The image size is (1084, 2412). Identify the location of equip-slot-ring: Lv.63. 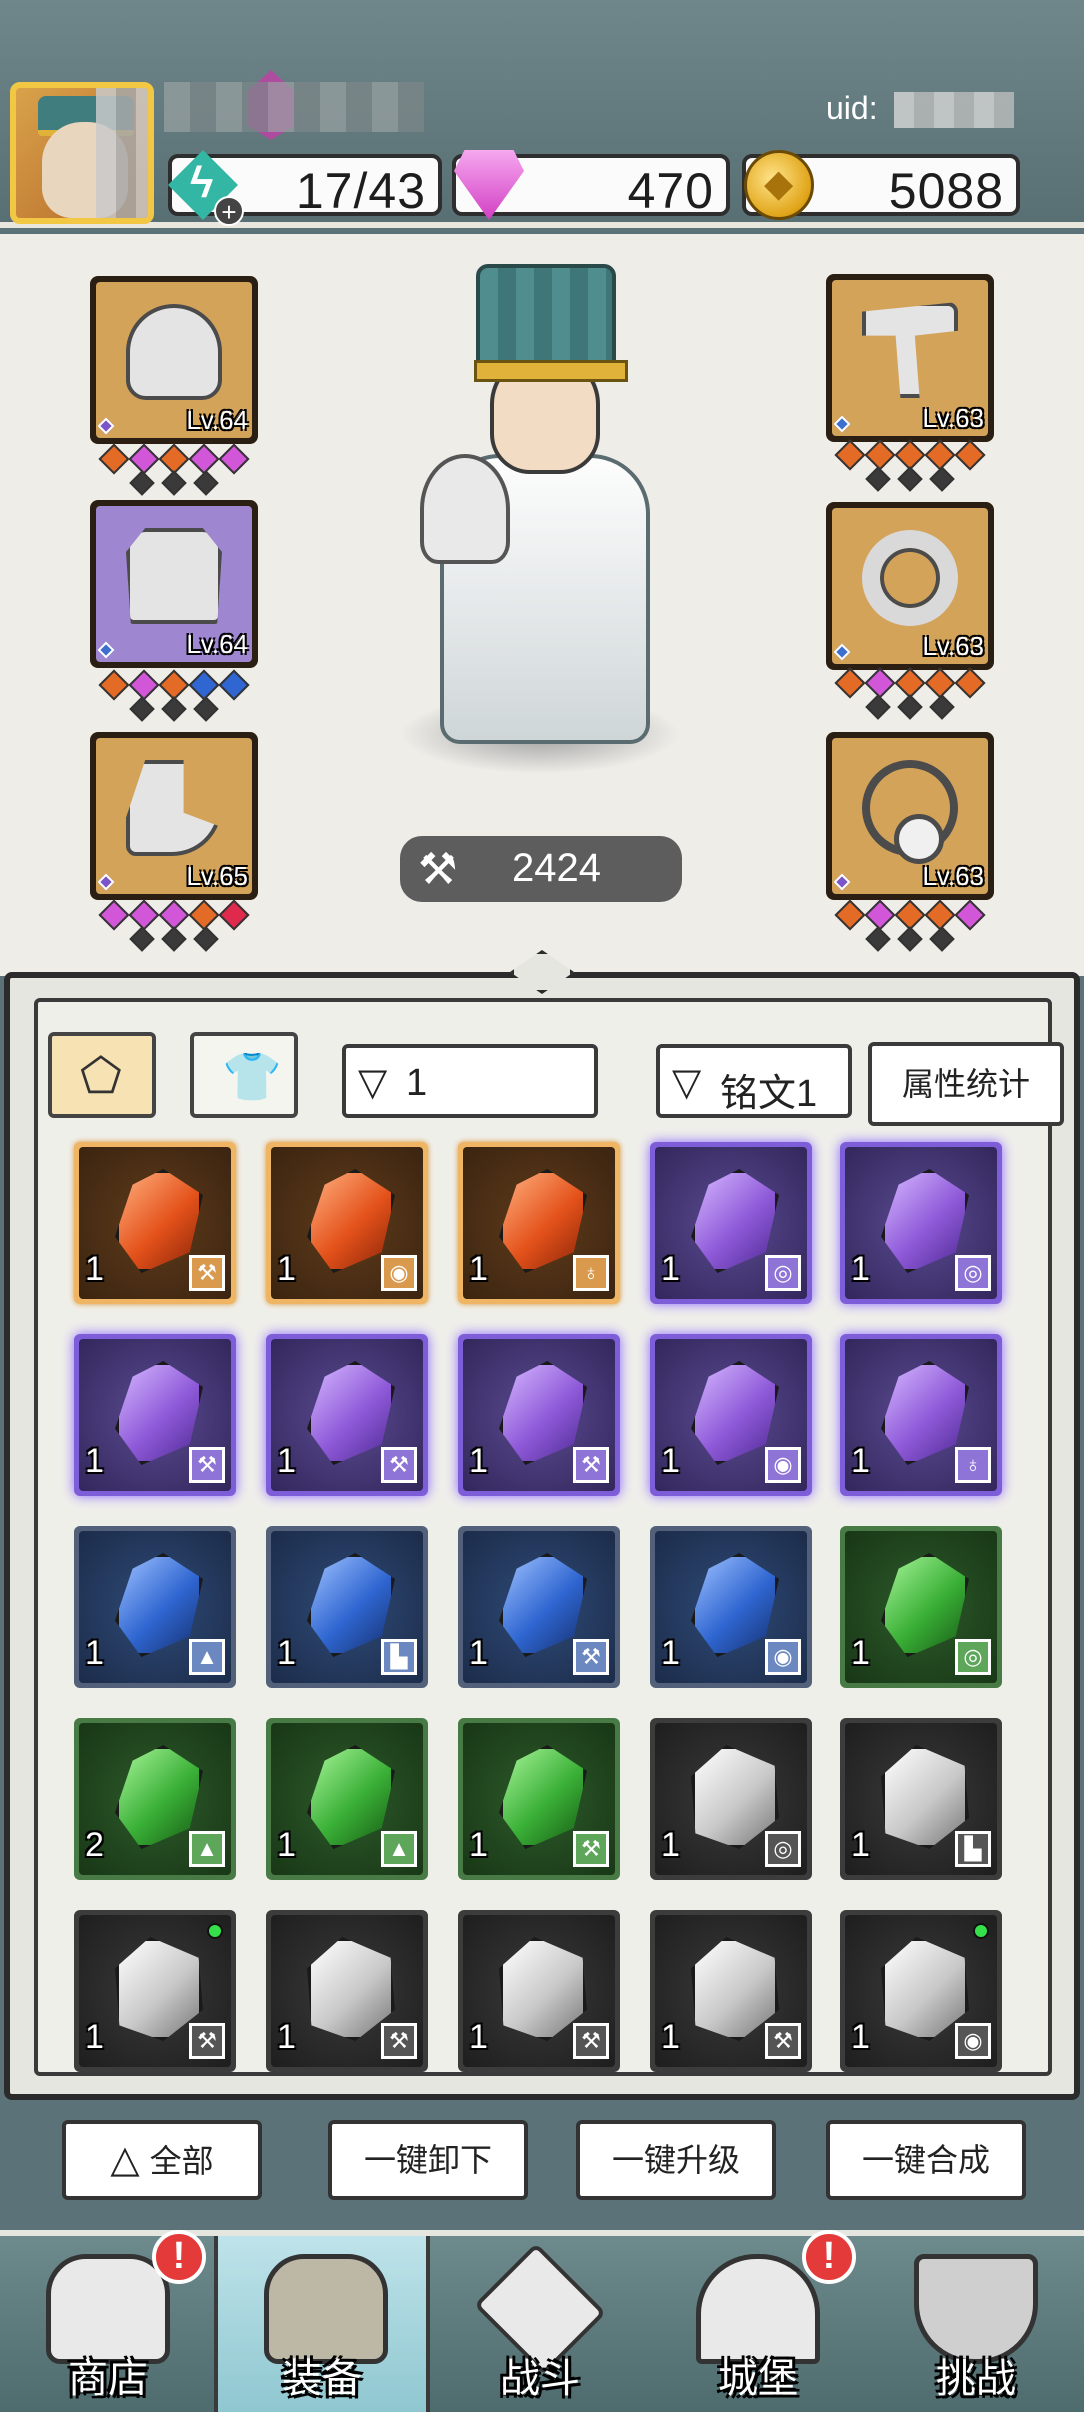
(910, 586).